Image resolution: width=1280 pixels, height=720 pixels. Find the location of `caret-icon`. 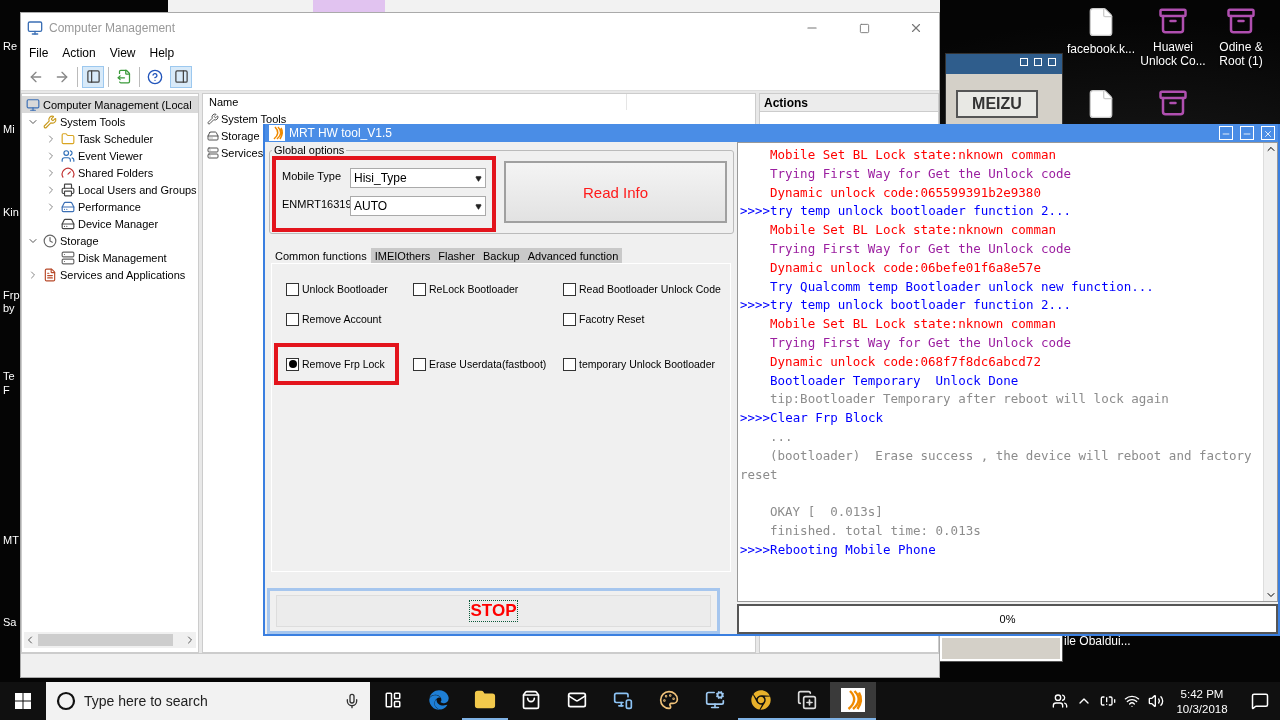

caret-icon is located at coordinates (478, 206).